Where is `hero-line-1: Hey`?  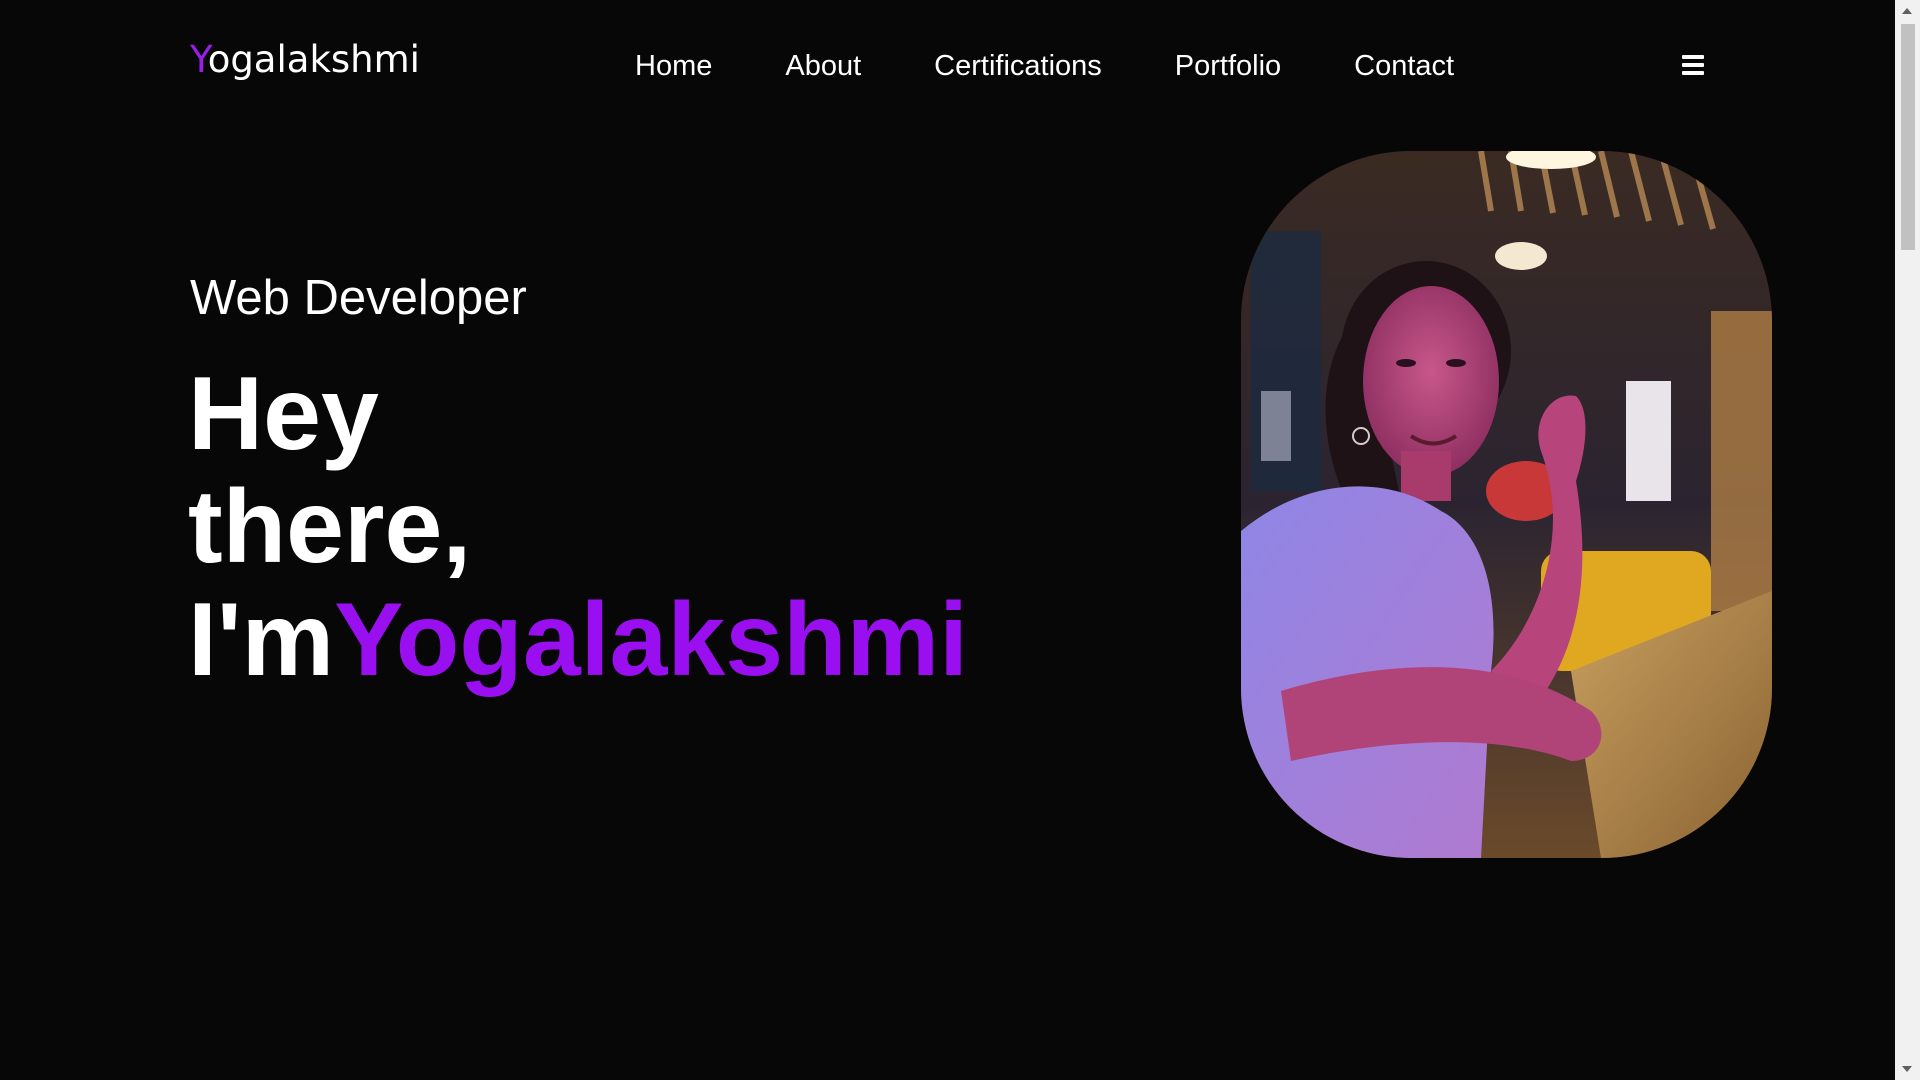 hero-line-1: Hey is located at coordinates (283, 414).